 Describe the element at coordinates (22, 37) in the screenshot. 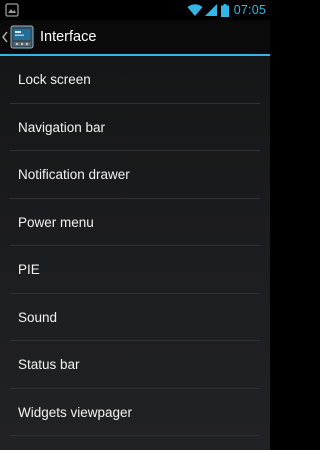

I see `interface-settings-icon` at that location.